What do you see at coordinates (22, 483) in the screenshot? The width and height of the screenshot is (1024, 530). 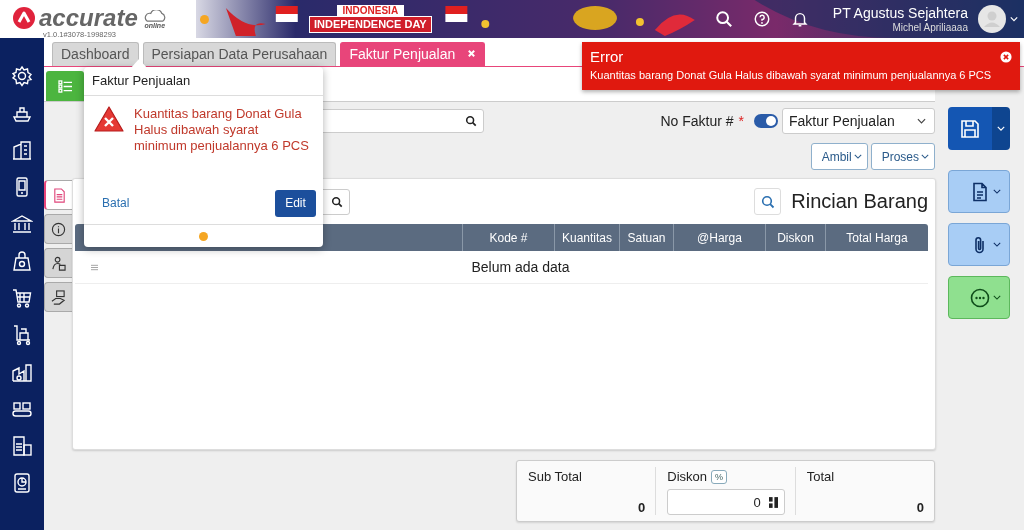 I see `report-icon` at bounding box center [22, 483].